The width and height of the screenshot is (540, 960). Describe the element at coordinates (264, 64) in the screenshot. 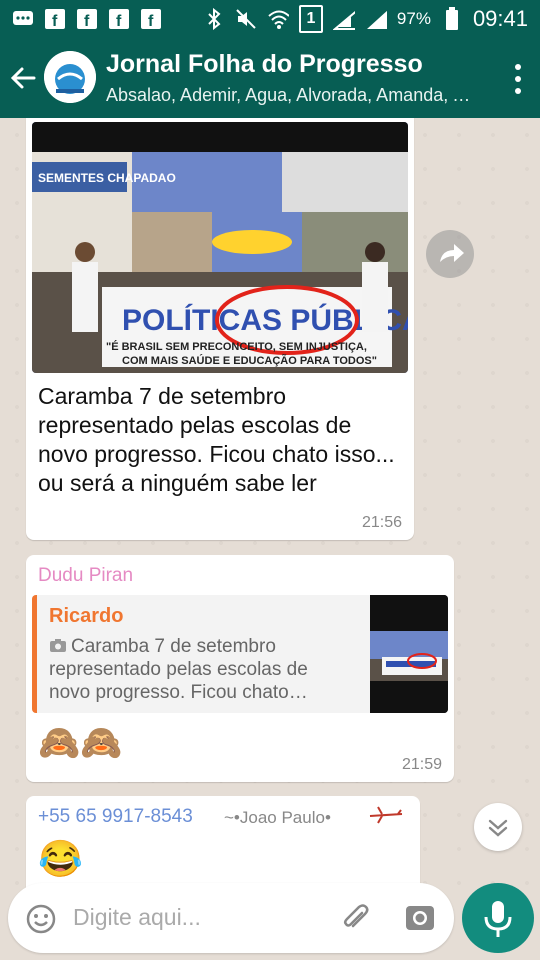

I see `chat-title: Jornal Folha do Progresso` at that location.